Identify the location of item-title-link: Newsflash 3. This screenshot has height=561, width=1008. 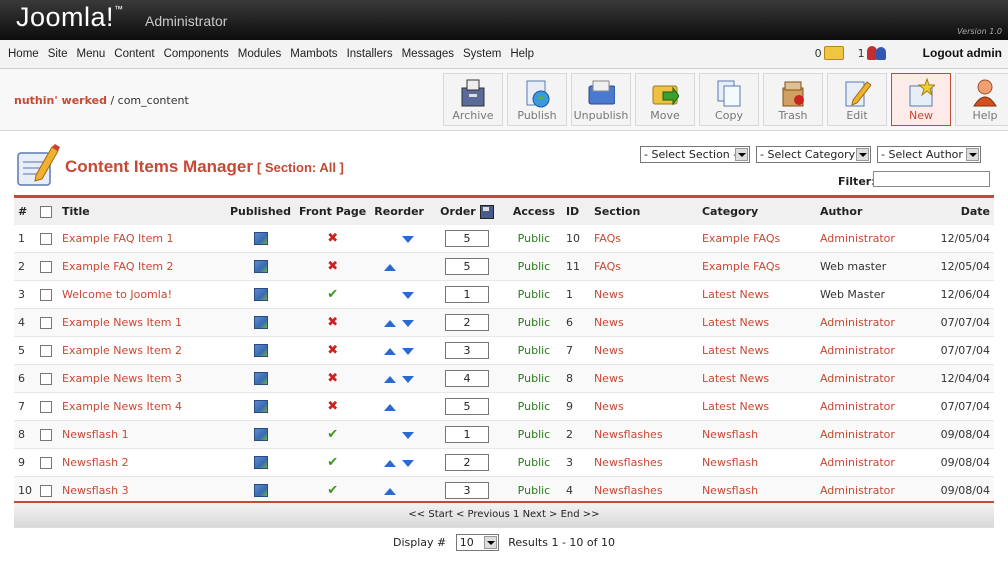
(95, 490).